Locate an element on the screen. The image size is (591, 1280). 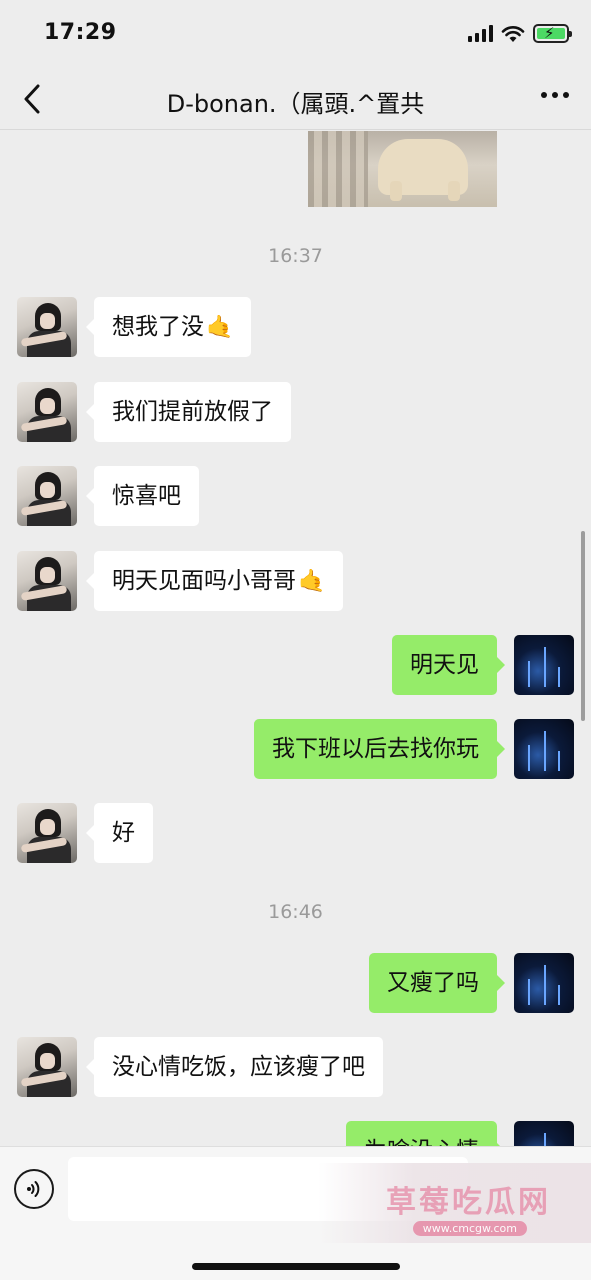
message-bubble: 想我了没🤙 is located at coordinates (168, 327).